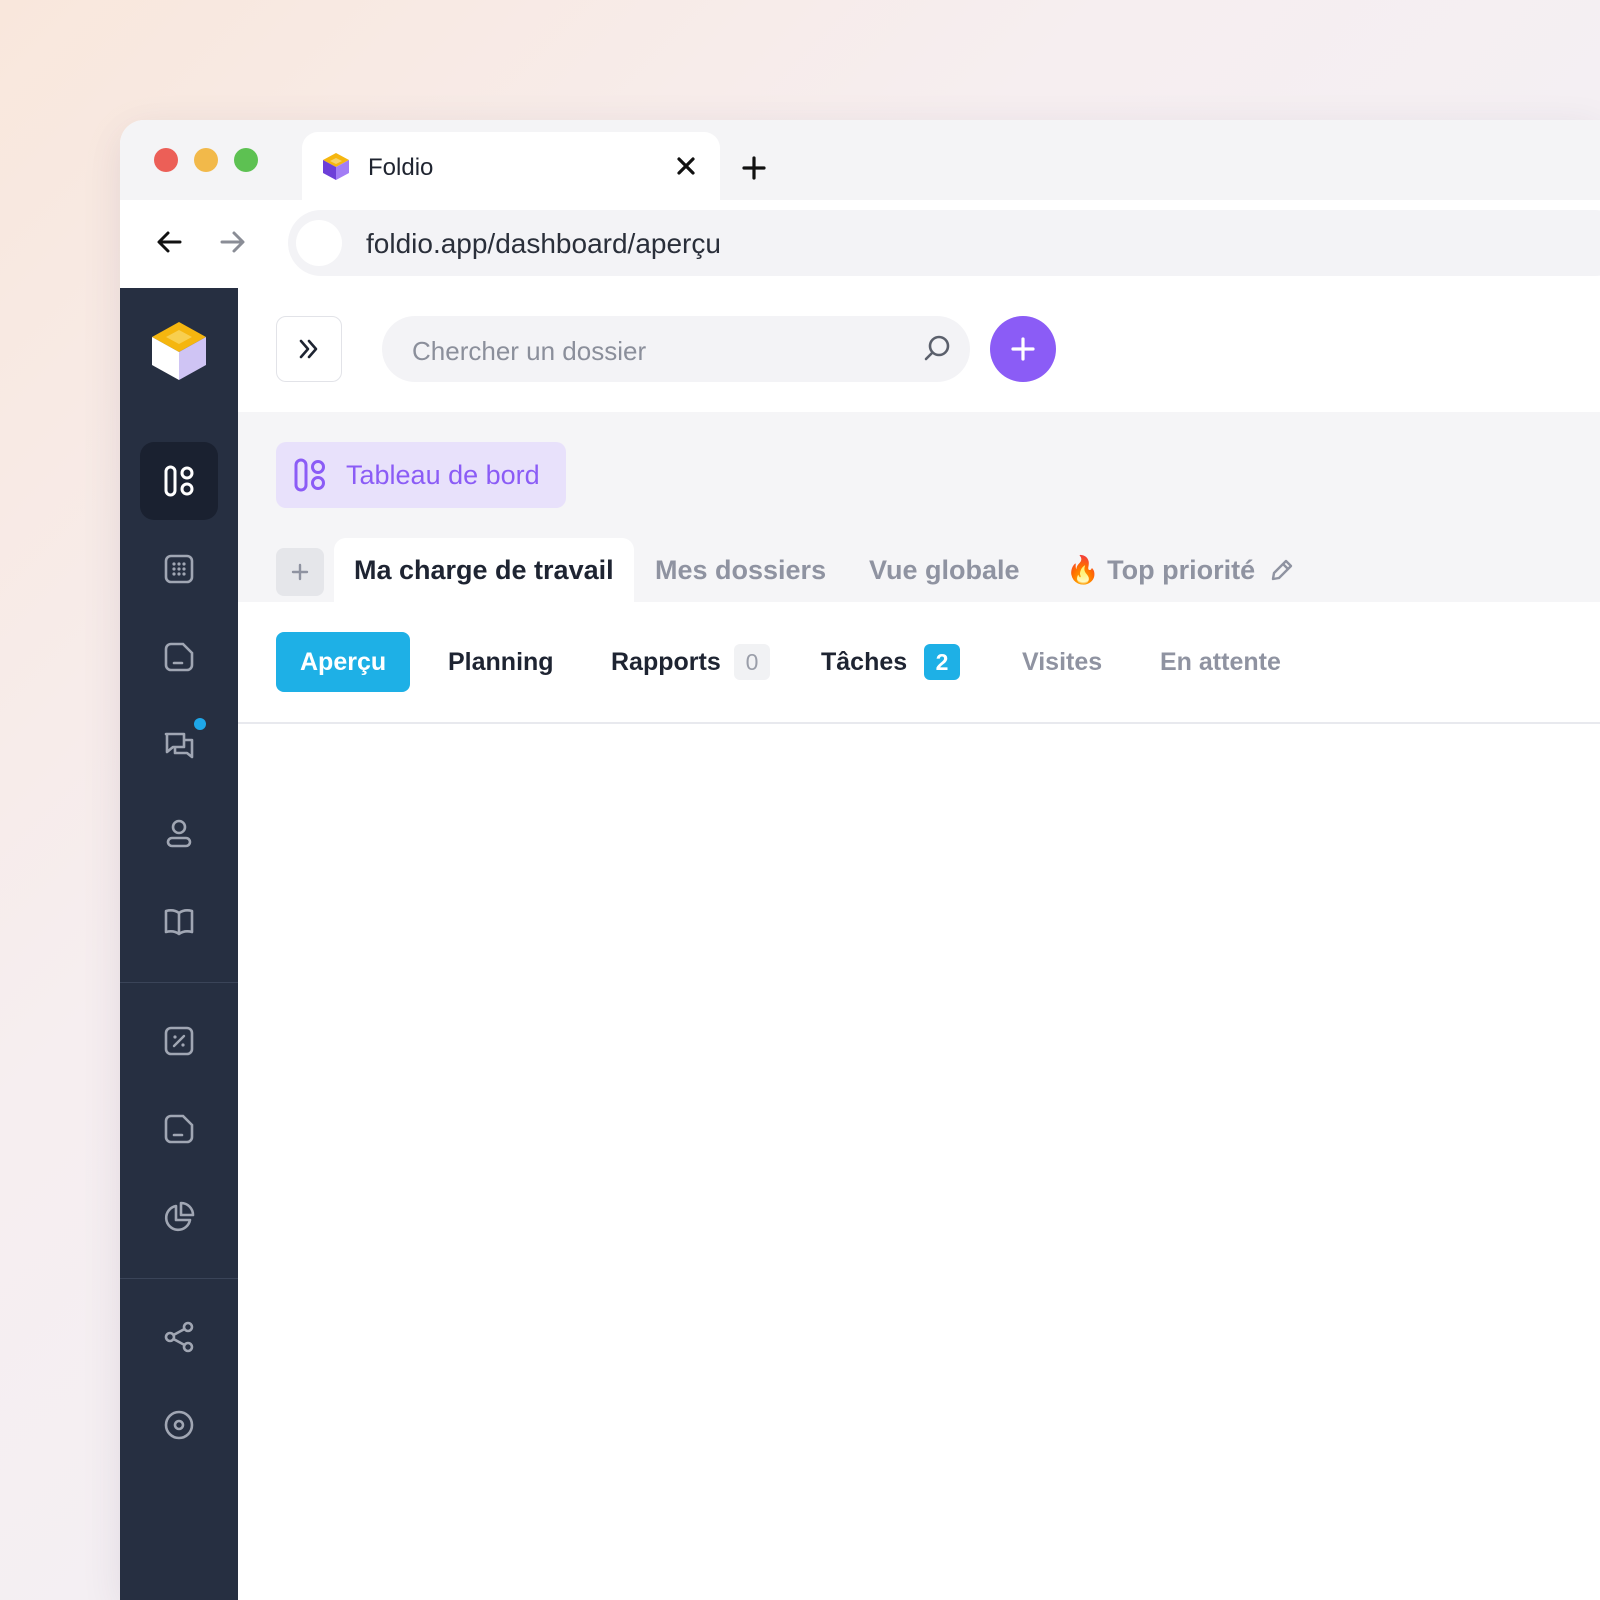 Image resolution: width=1600 pixels, height=1600 pixels. What do you see at coordinates (864, 662) in the screenshot?
I see `subtab-taches: Tâches` at bounding box center [864, 662].